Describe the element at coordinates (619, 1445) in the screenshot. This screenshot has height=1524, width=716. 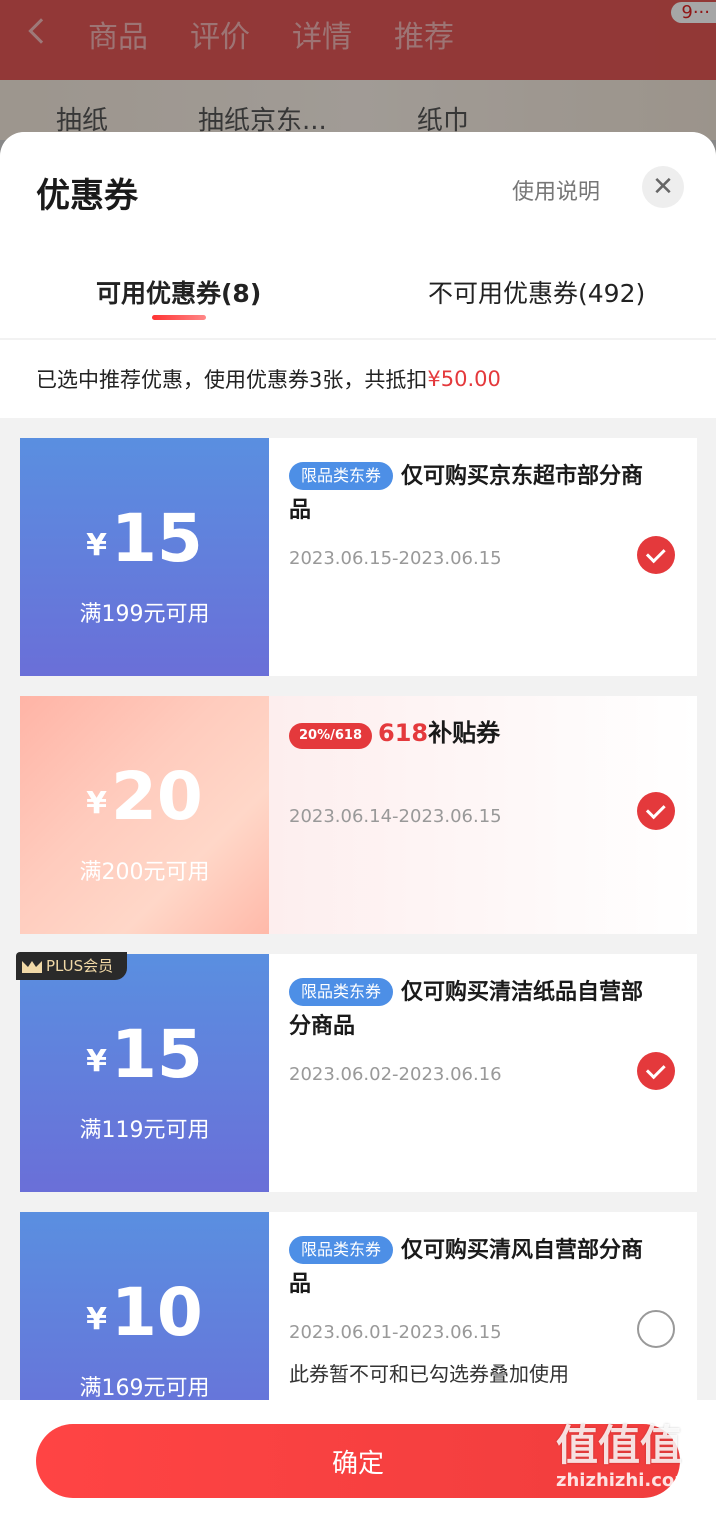
I see `watermark-logo: 值值值` at that location.